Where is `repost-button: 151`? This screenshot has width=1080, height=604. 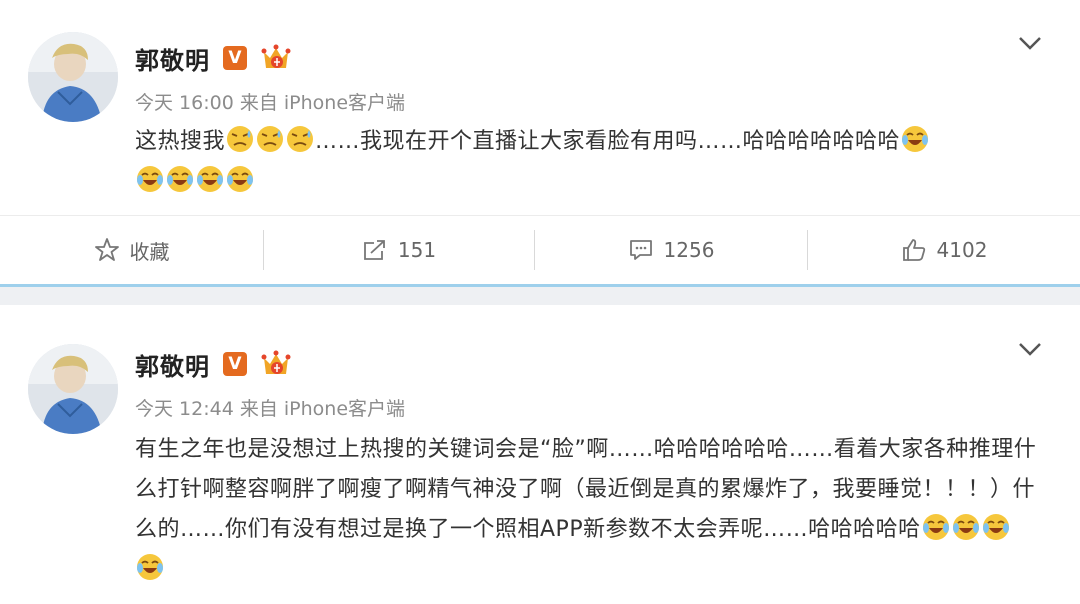 repost-button: 151 is located at coordinates (399, 250).